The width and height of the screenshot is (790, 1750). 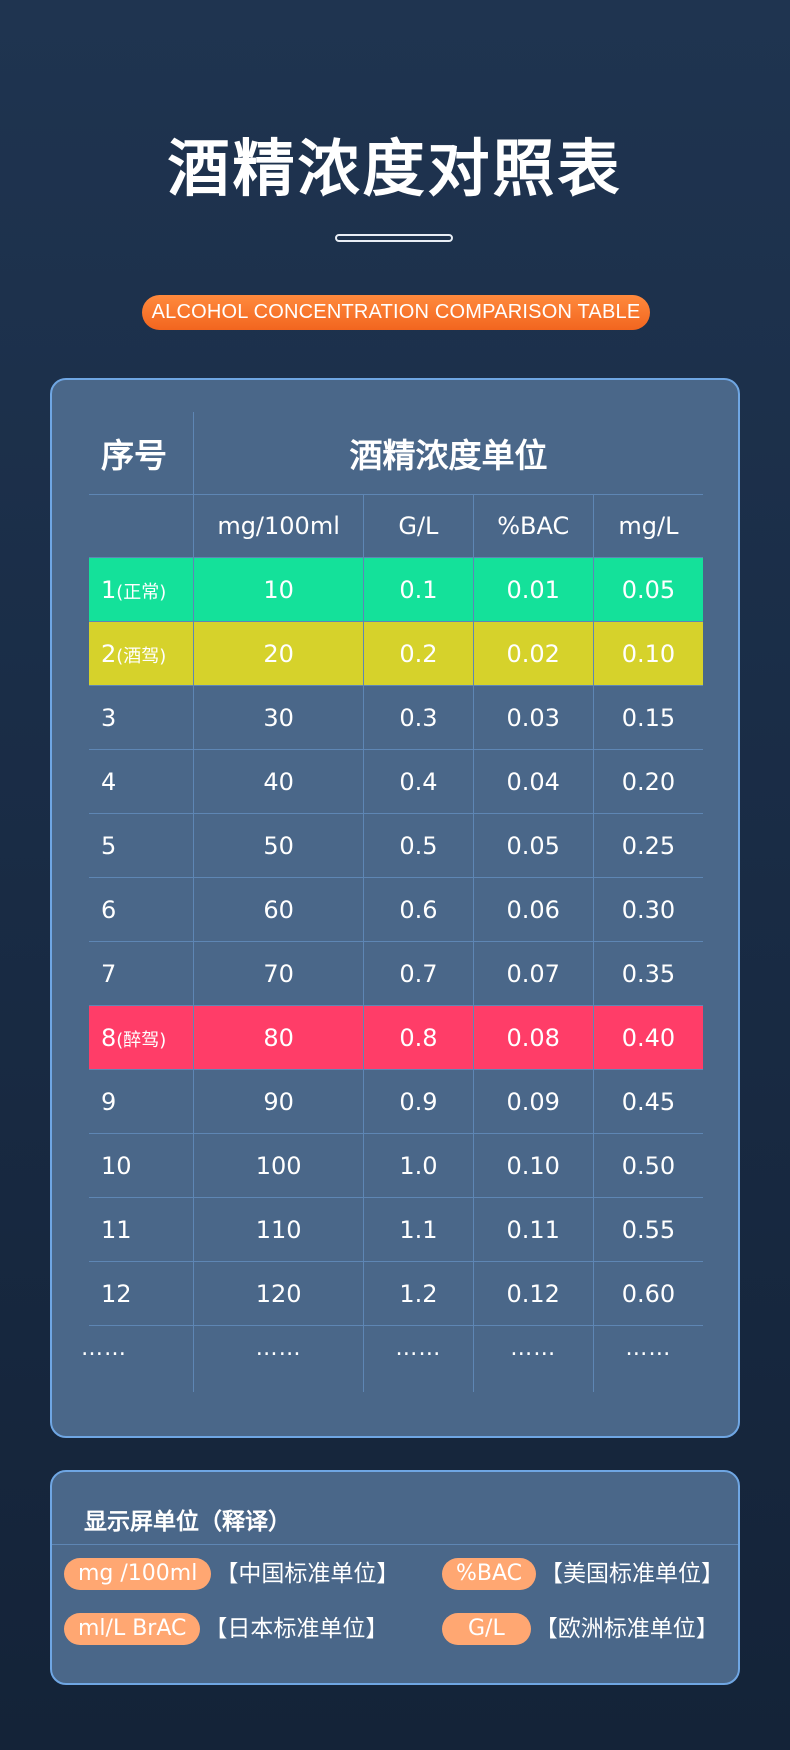 I want to click on row-index-cell: 2(酒驾), so click(x=141, y=653).